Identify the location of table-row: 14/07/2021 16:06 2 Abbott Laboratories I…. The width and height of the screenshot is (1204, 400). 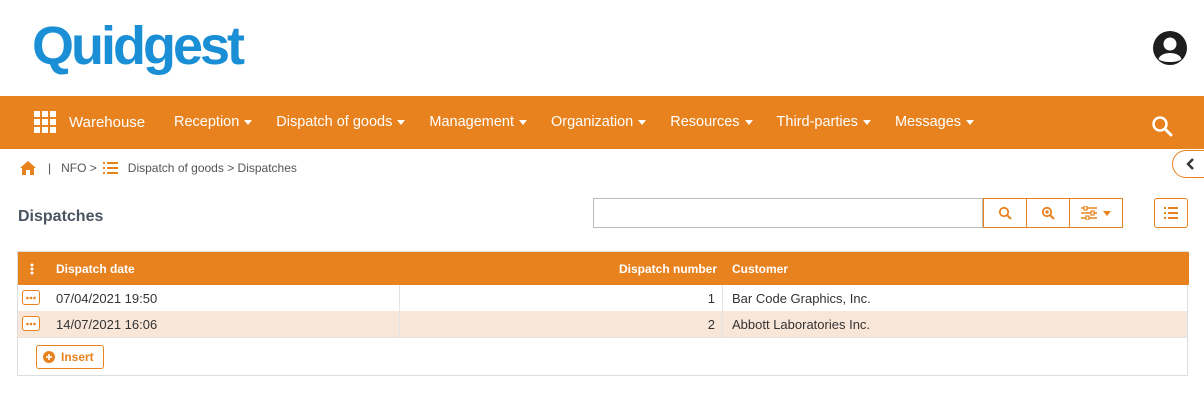
(602, 324).